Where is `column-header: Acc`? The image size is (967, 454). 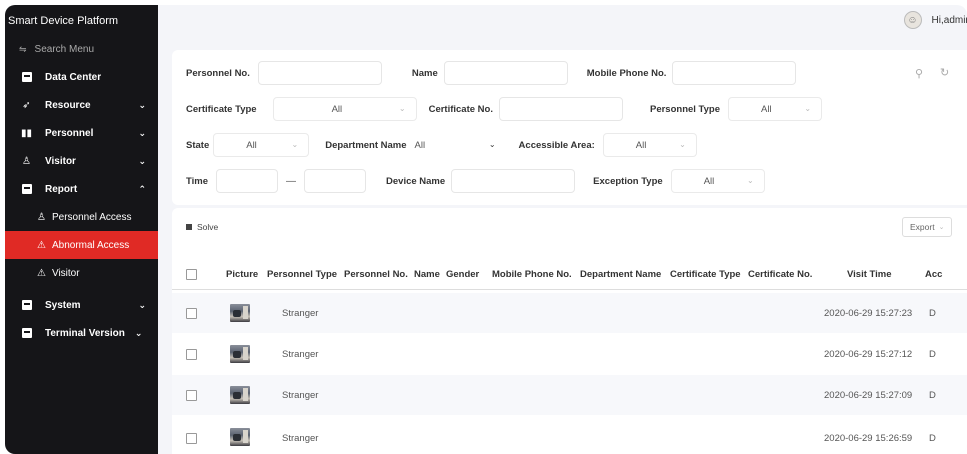 column-header: Acc is located at coordinates (933, 274).